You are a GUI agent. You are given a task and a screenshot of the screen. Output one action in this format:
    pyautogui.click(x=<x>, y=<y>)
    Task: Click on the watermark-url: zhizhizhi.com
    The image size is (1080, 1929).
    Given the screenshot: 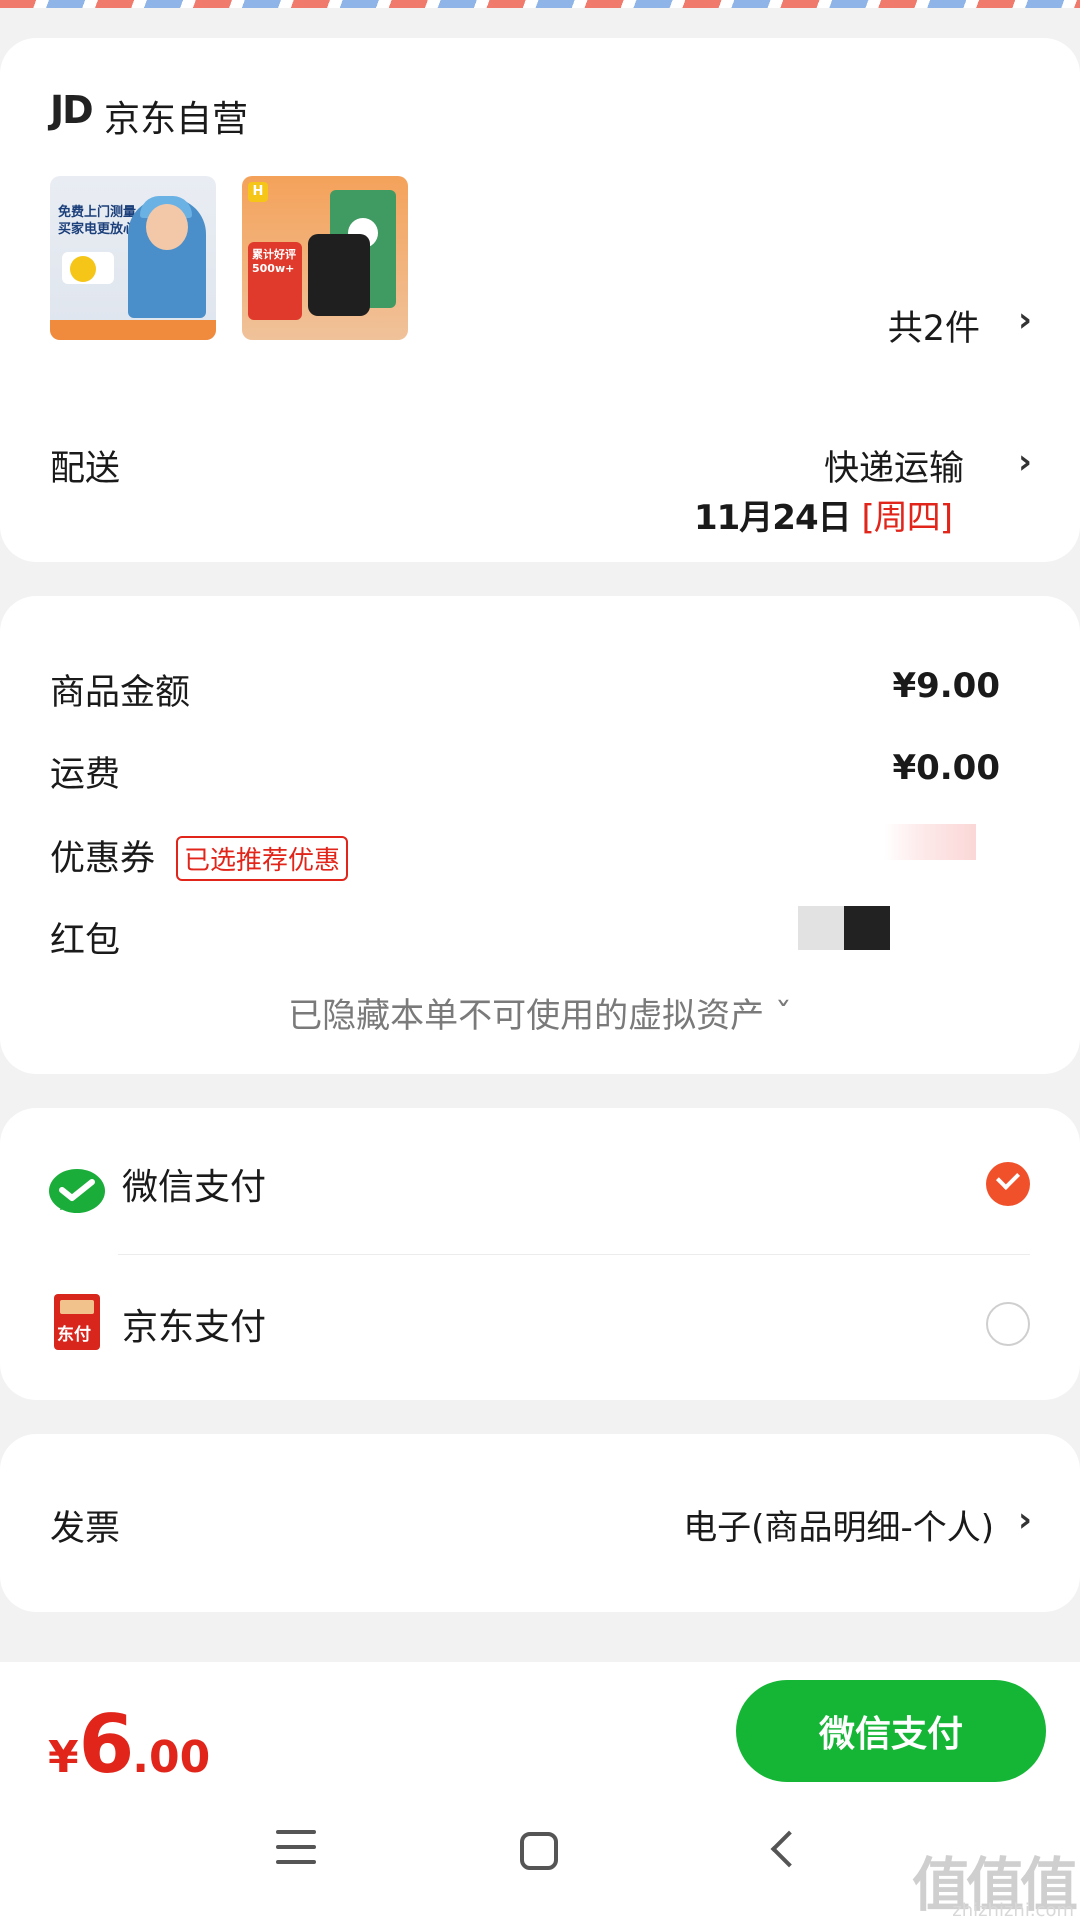 What is the action you would take?
    pyautogui.click(x=1013, y=1910)
    